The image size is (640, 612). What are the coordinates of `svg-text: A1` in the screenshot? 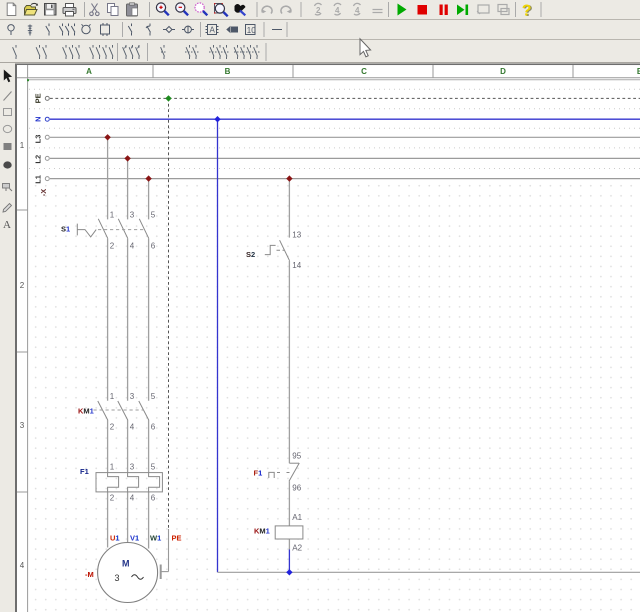 It's located at (297, 517).